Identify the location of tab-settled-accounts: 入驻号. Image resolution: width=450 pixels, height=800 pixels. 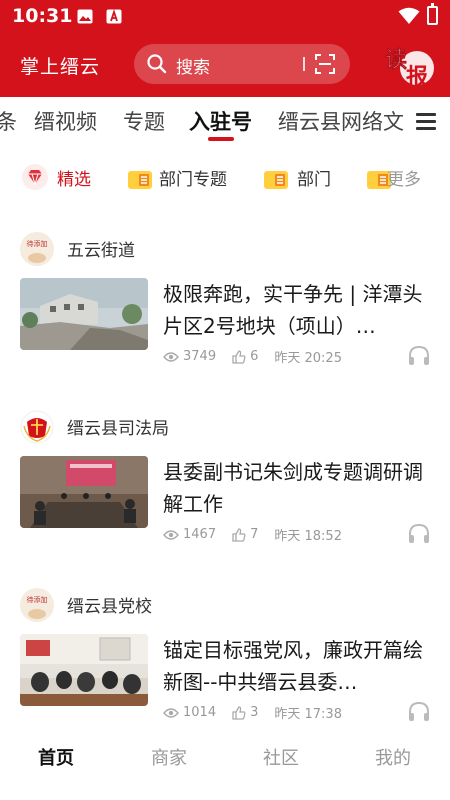
(220, 121).